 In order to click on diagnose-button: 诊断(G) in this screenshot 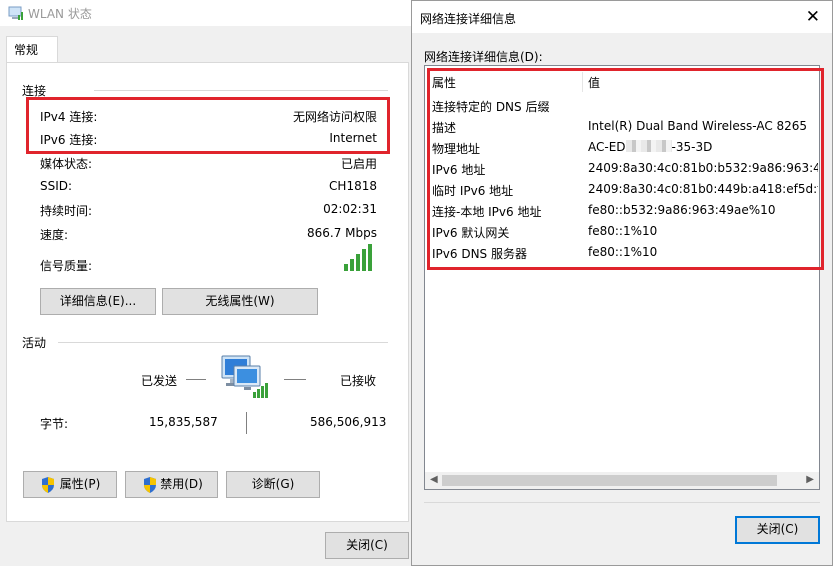, I will do `click(273, 484)`.